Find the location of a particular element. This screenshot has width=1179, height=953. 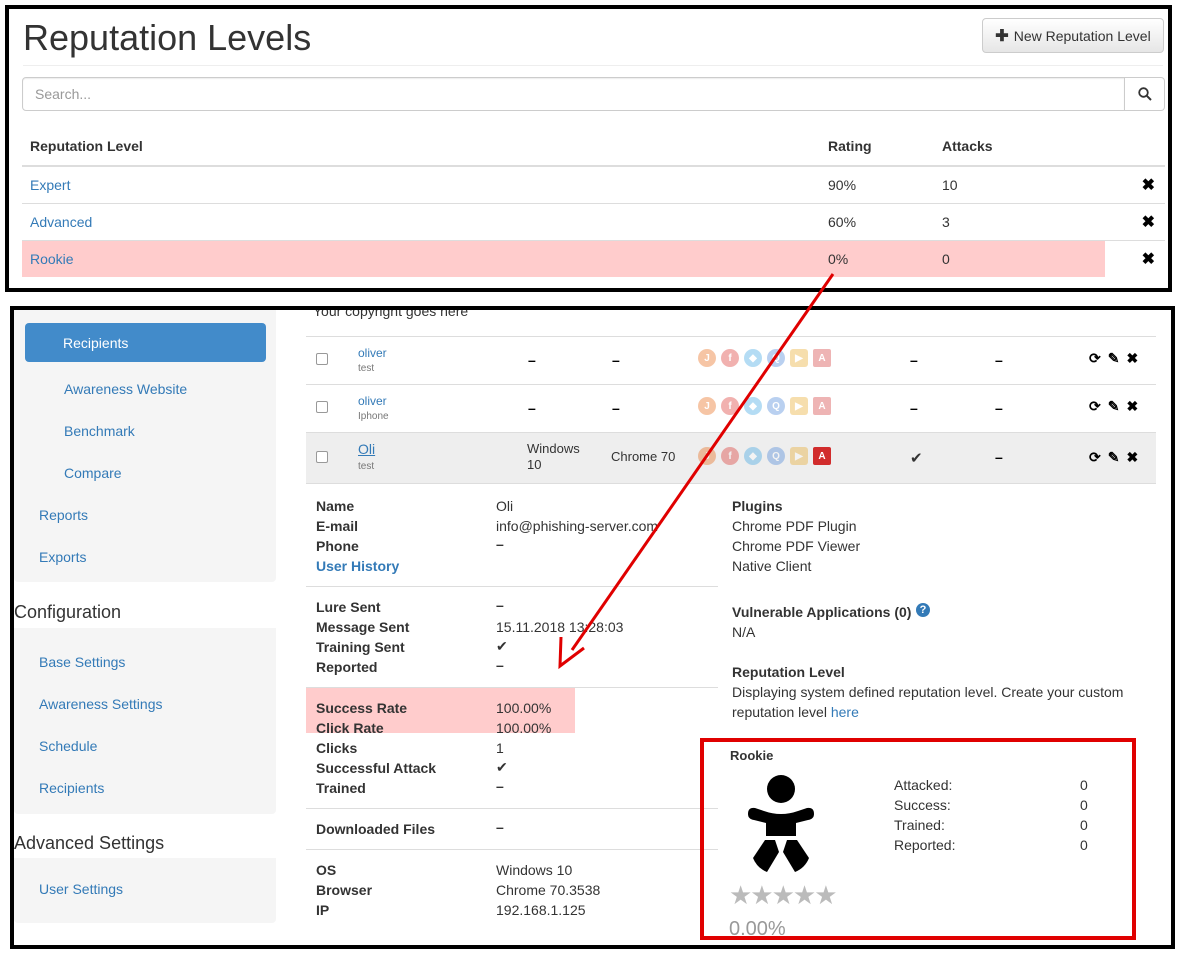

search-button is located at coordinates (1145, 94).